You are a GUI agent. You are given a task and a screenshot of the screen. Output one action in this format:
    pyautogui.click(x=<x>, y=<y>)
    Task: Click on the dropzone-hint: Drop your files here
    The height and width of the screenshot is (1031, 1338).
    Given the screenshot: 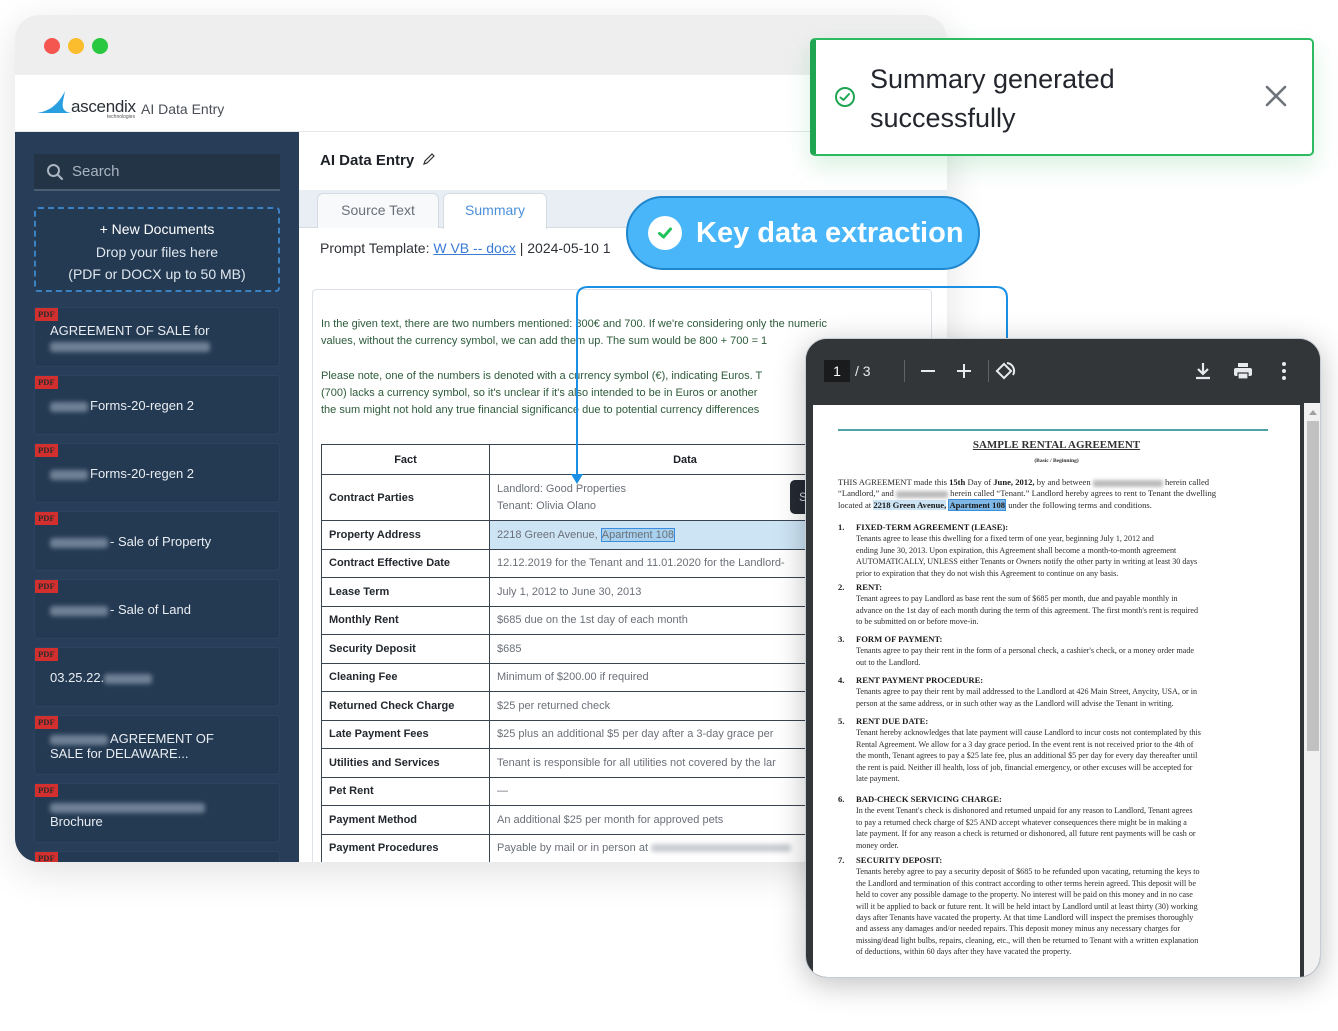 What is the action you would take?
    pyautogui.click(x=157, y=251)
    